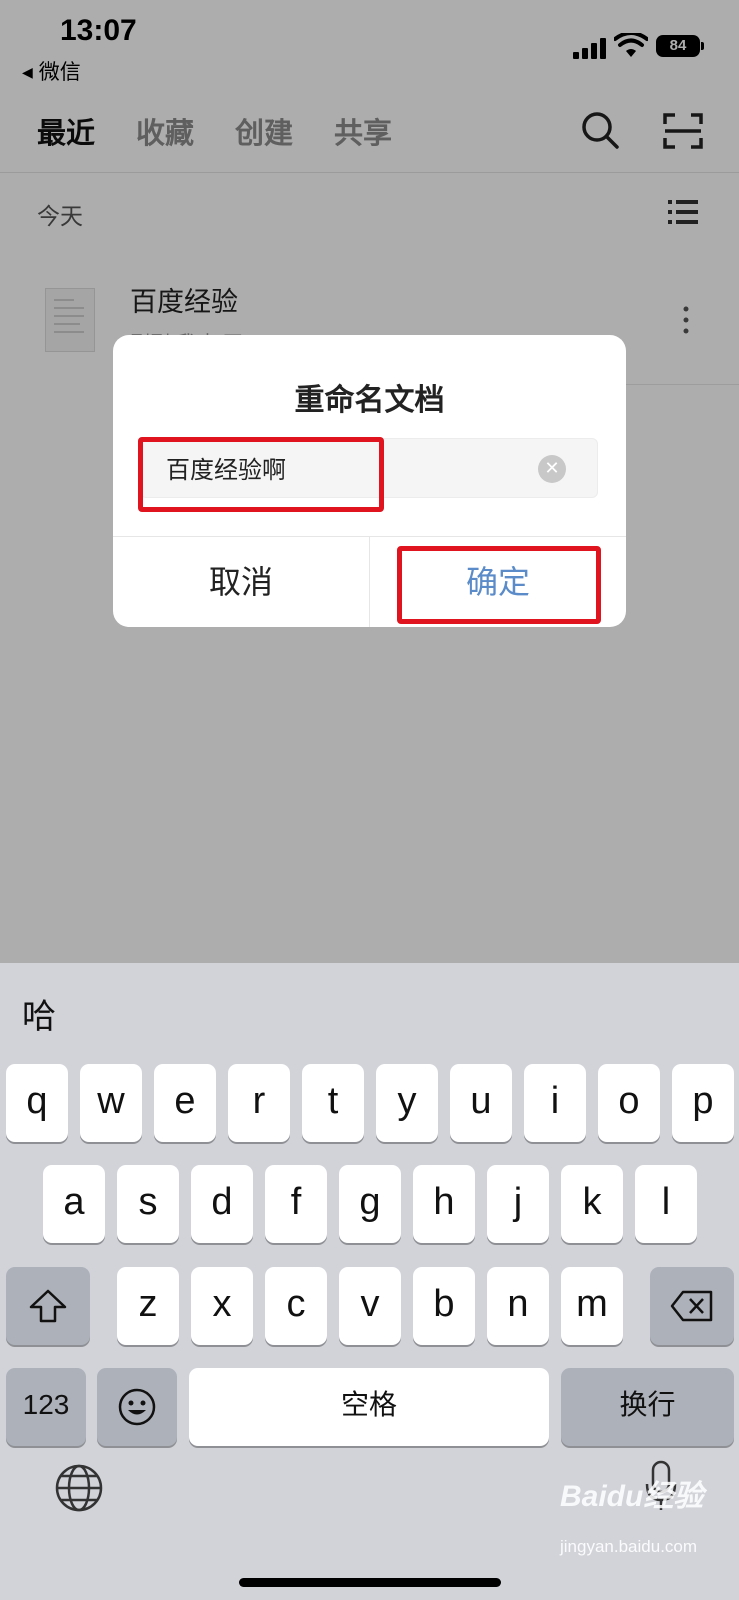  Describe the element at coordinates (407, 1103) in the screenshot. I see `key-y: y` at that location.